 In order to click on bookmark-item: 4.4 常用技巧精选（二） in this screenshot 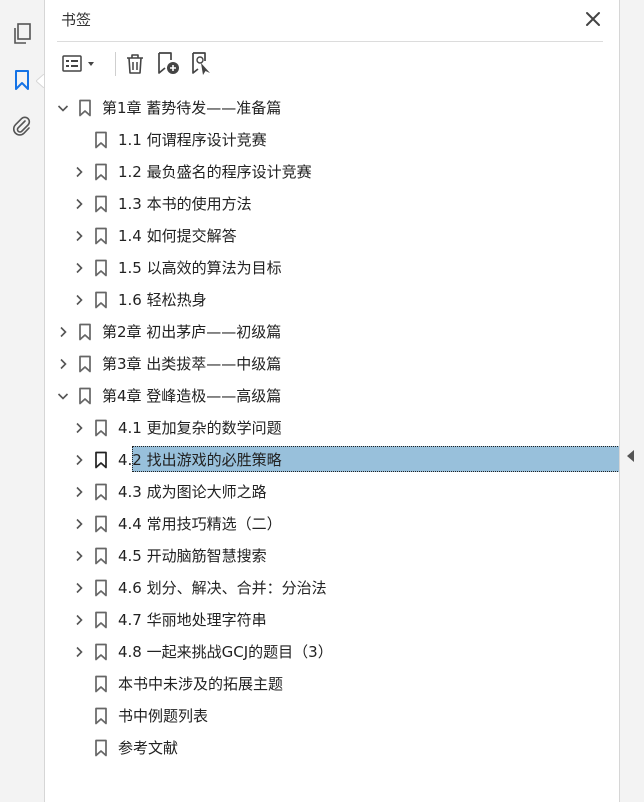, I will do `click(332, 524)`.